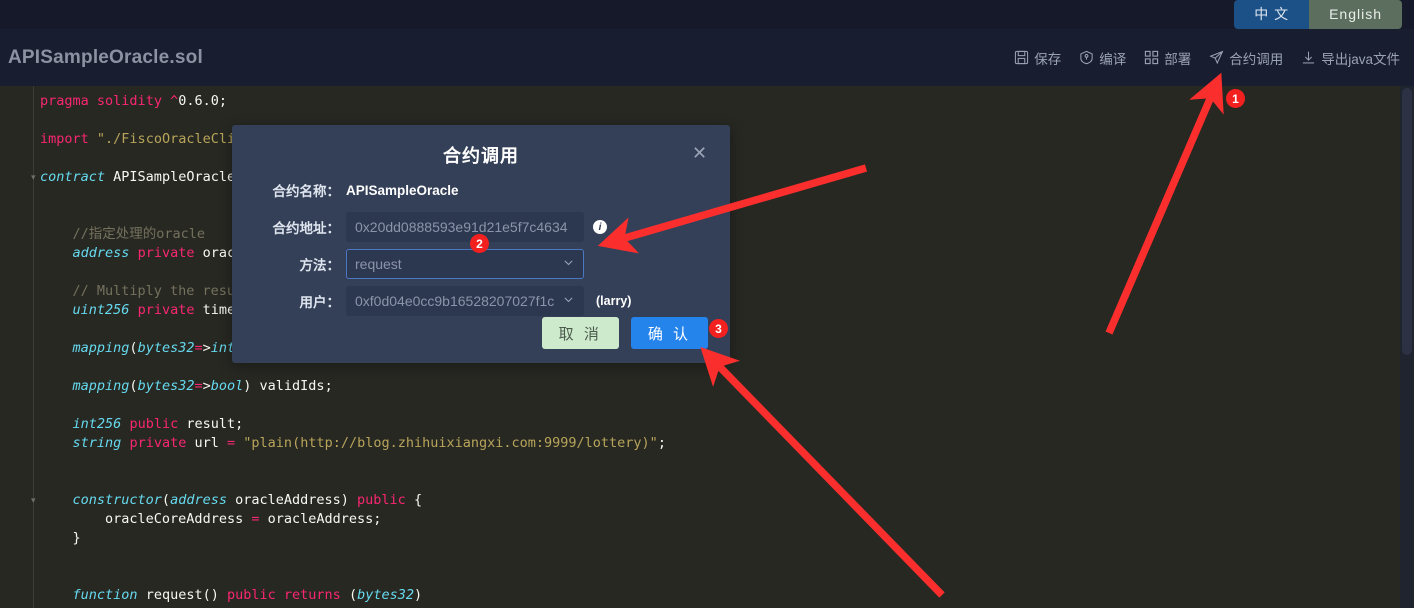 The image size is (1414, 608). I want to click on dialog-actions: 取 消 确 认, so click(624, 333).